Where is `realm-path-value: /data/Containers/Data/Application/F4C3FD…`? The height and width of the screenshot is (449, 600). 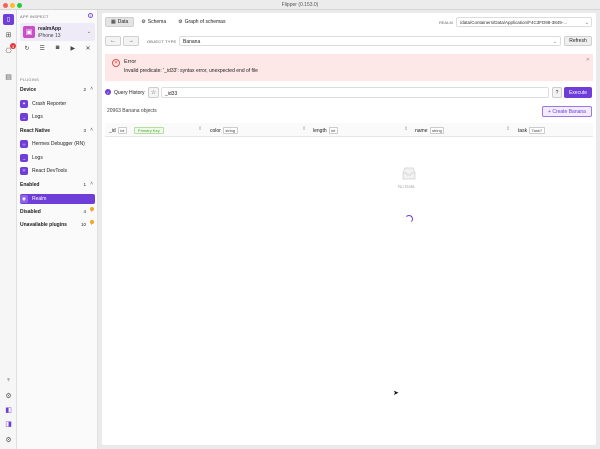
realm-path-value: /data/Containers/Data/Application/F4C3FD… is located at coordinates (514, 22).